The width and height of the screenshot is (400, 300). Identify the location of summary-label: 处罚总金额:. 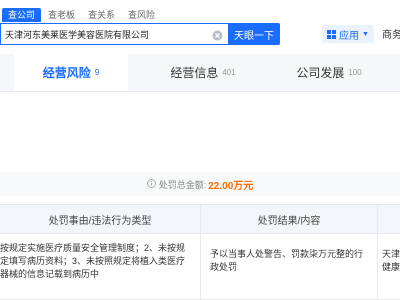
(182, 184).